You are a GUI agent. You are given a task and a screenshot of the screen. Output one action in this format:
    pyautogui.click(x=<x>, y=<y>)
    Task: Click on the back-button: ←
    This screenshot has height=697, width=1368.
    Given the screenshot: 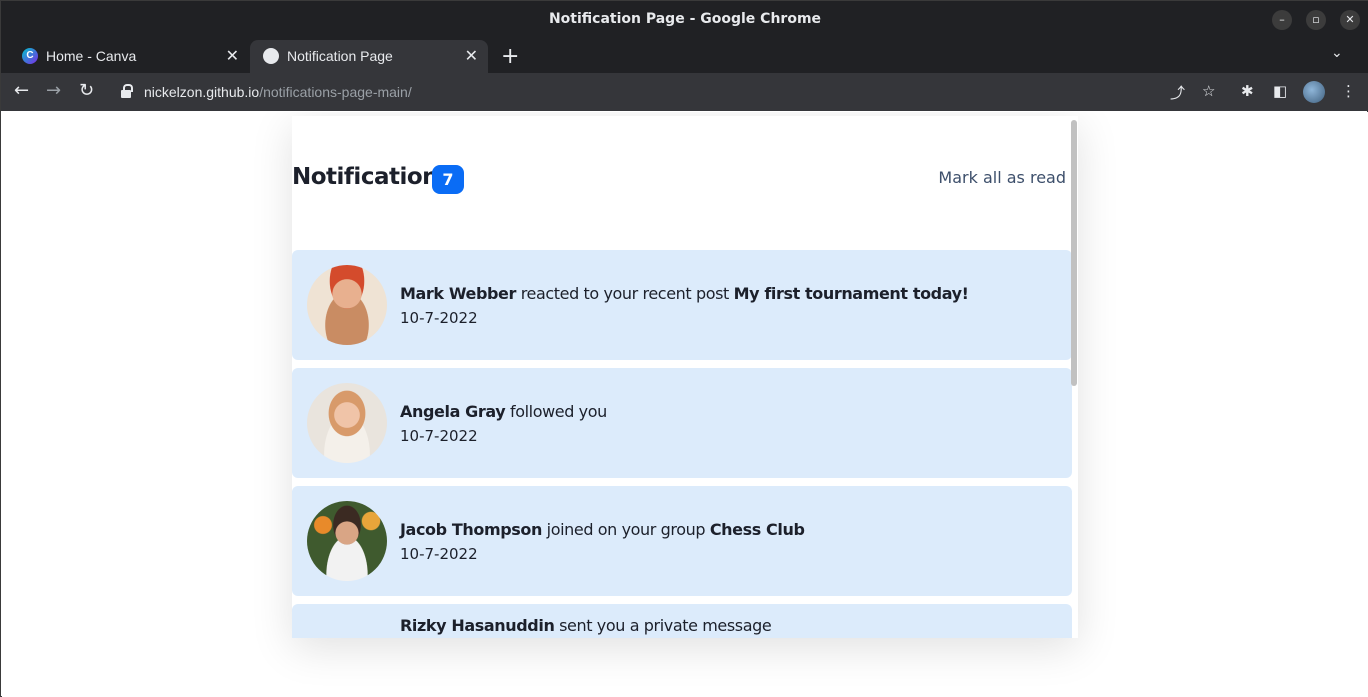 What is the action you would take?
    pyautogui.click(x=21, y=90)
    